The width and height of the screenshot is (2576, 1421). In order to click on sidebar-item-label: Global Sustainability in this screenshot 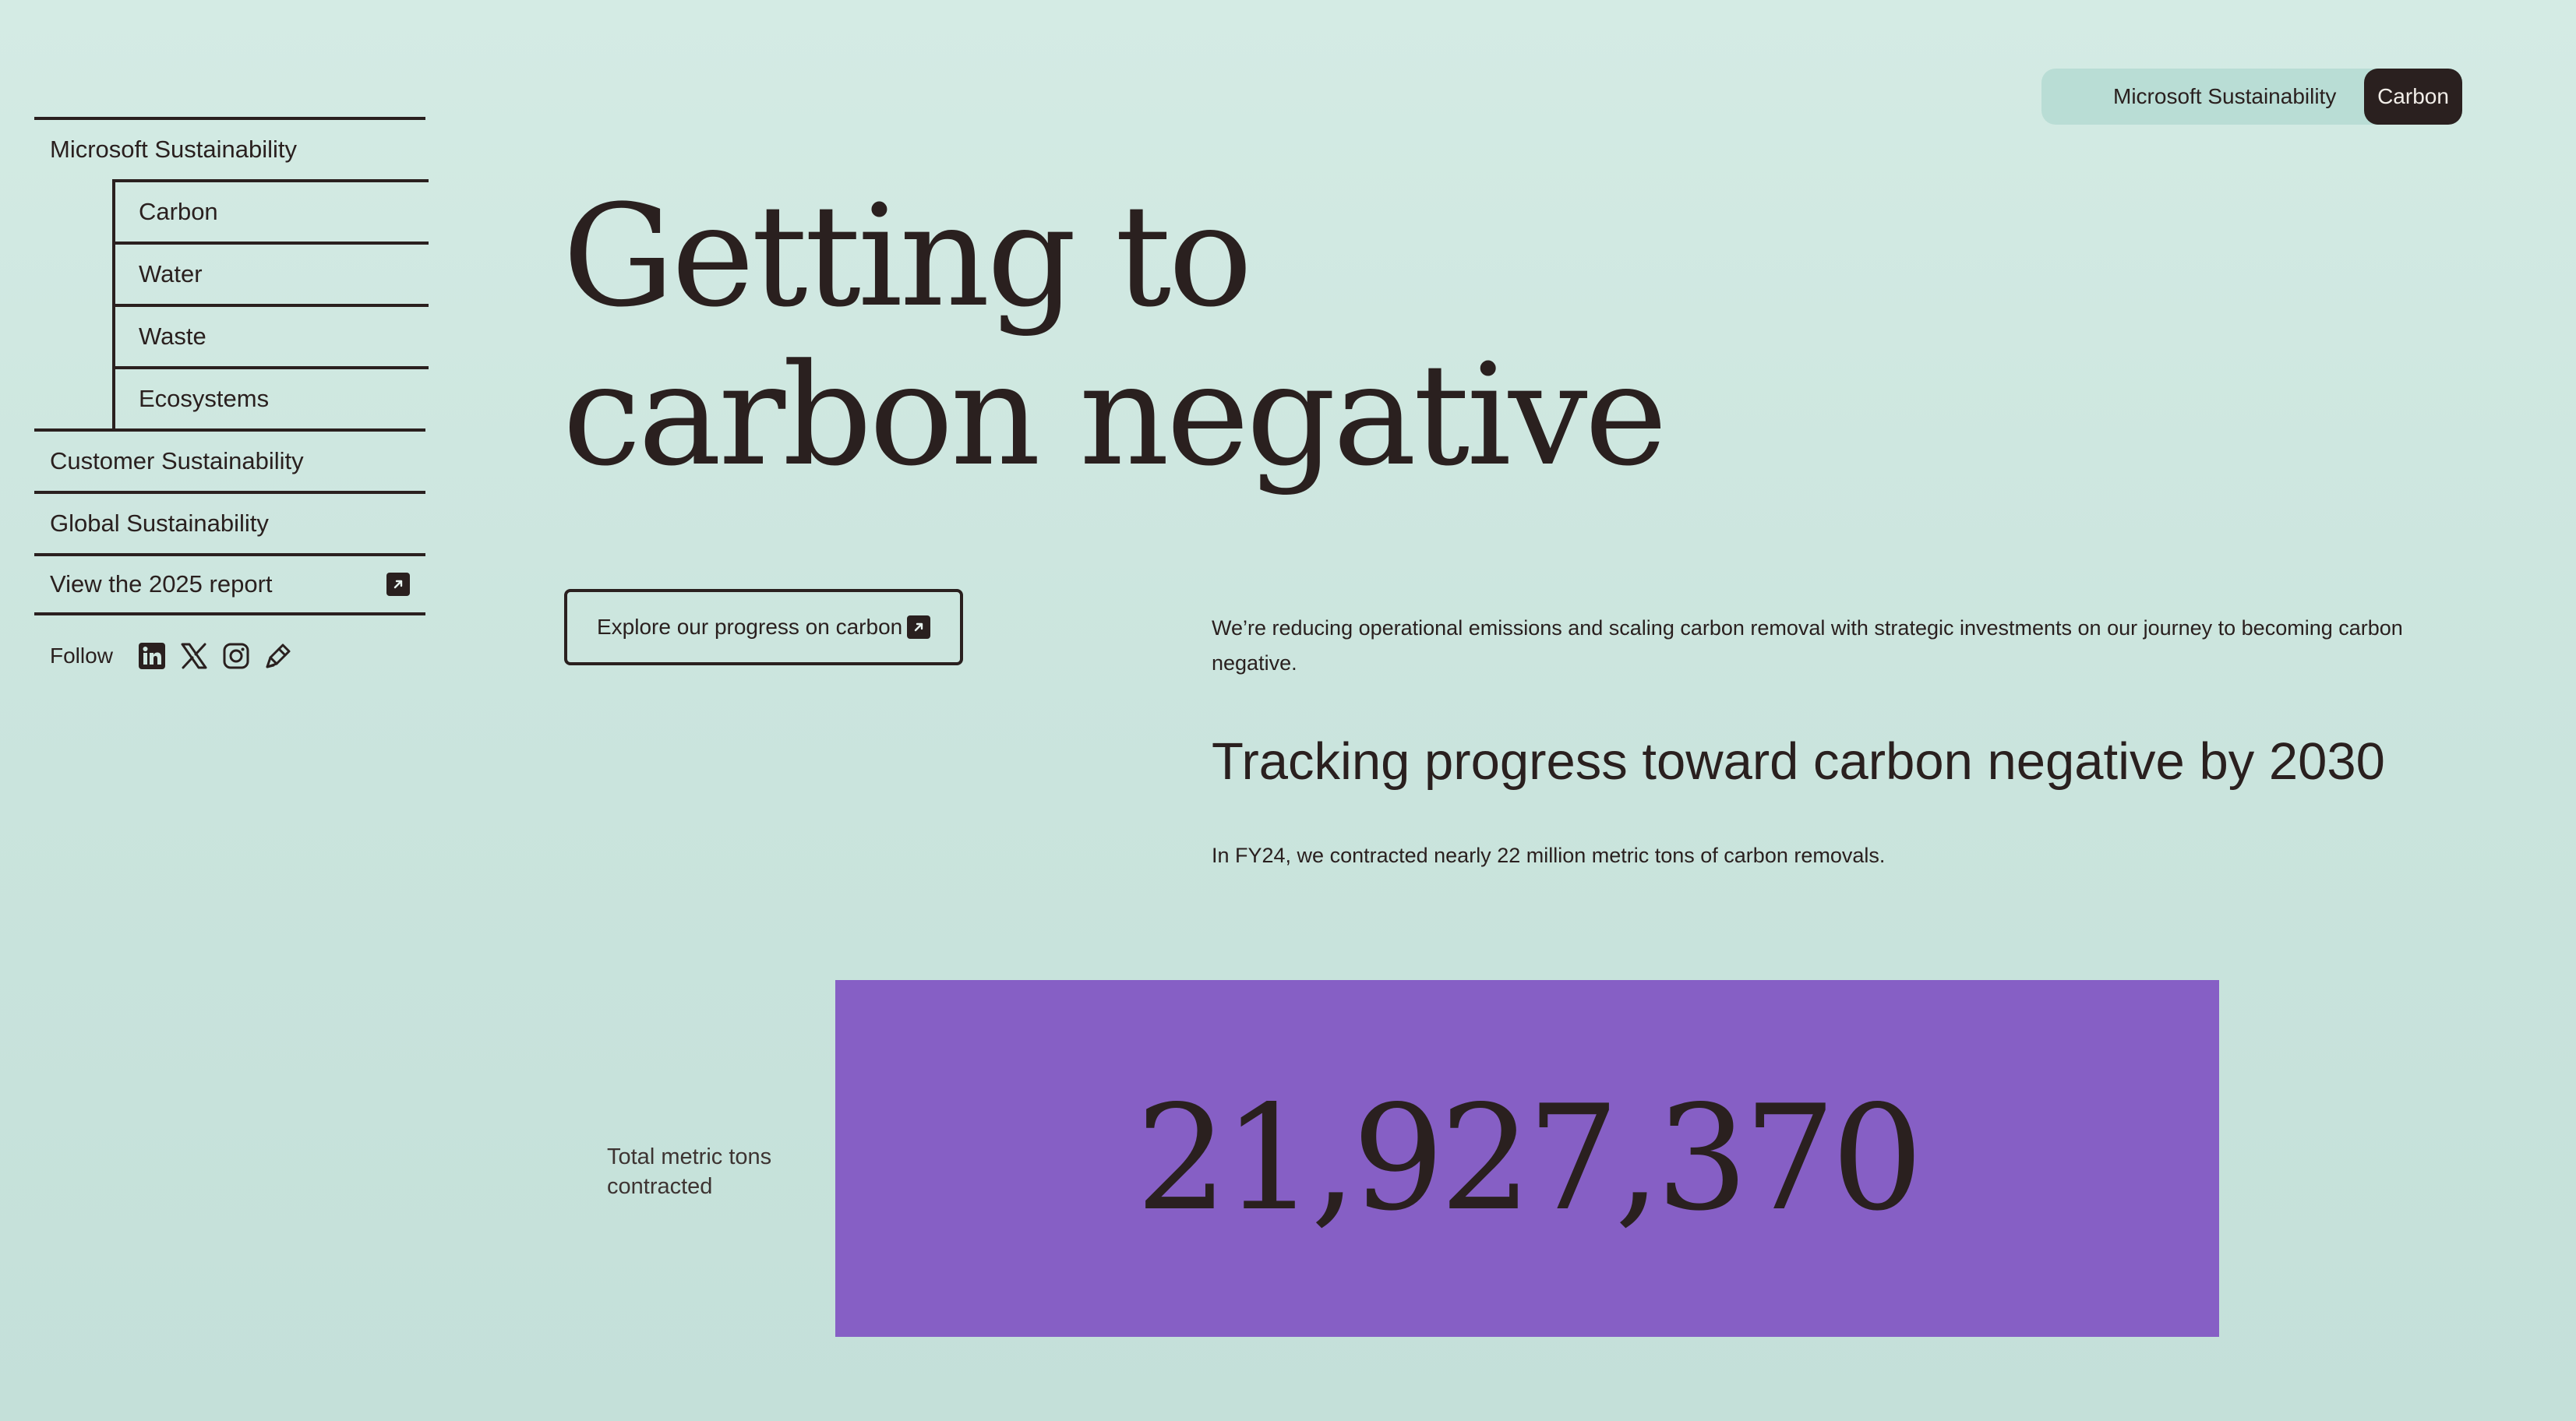, I will do `click(159, 523)`.